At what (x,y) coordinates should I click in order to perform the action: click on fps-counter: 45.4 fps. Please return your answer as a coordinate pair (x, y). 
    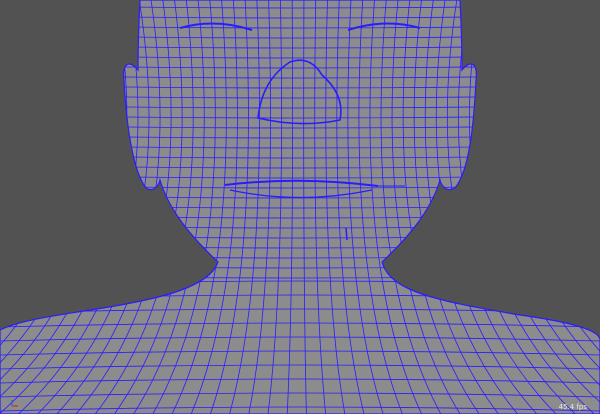
    Looking at the image, I should click on (572, 407).